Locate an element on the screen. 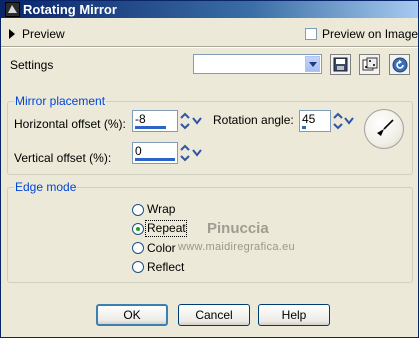 The image size is (419, 338). radio-color-label: Color is located at coordinates (161, 248).